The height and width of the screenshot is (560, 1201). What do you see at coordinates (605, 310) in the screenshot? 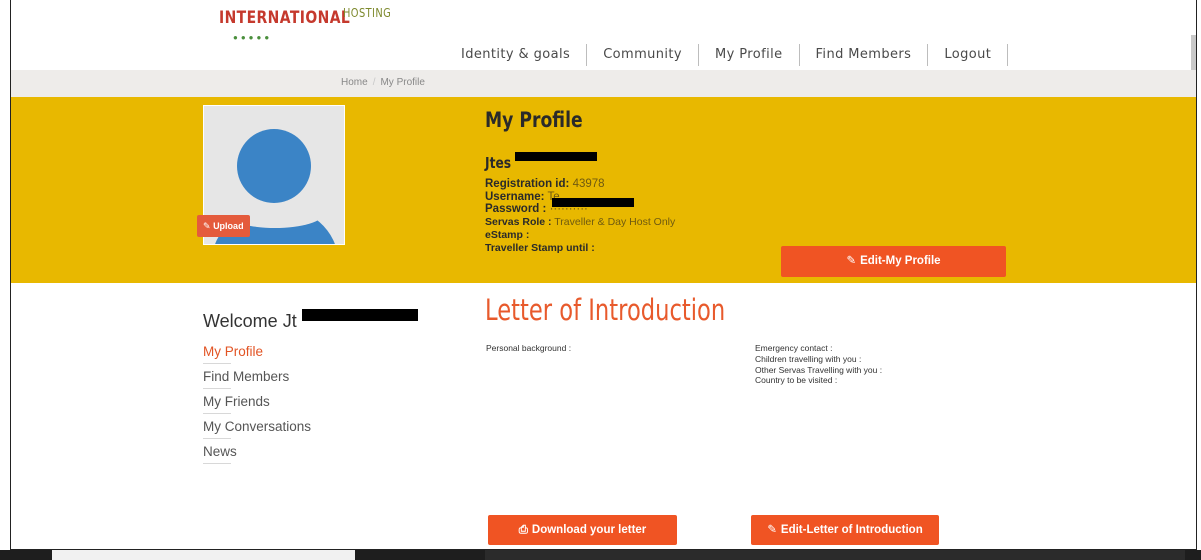
I see `letter-title: Letter of Introduction` at bounding box center [605, 310].